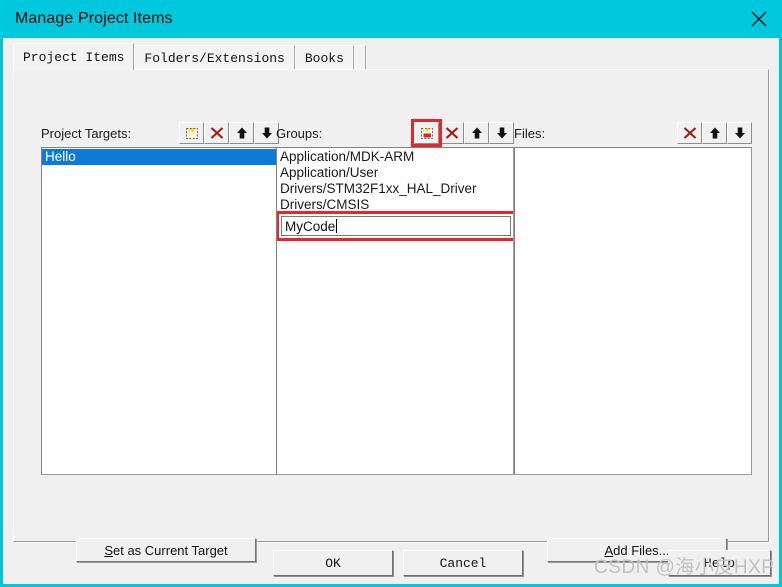  I want to click on groups-label: Groups:, so click(299, 133).